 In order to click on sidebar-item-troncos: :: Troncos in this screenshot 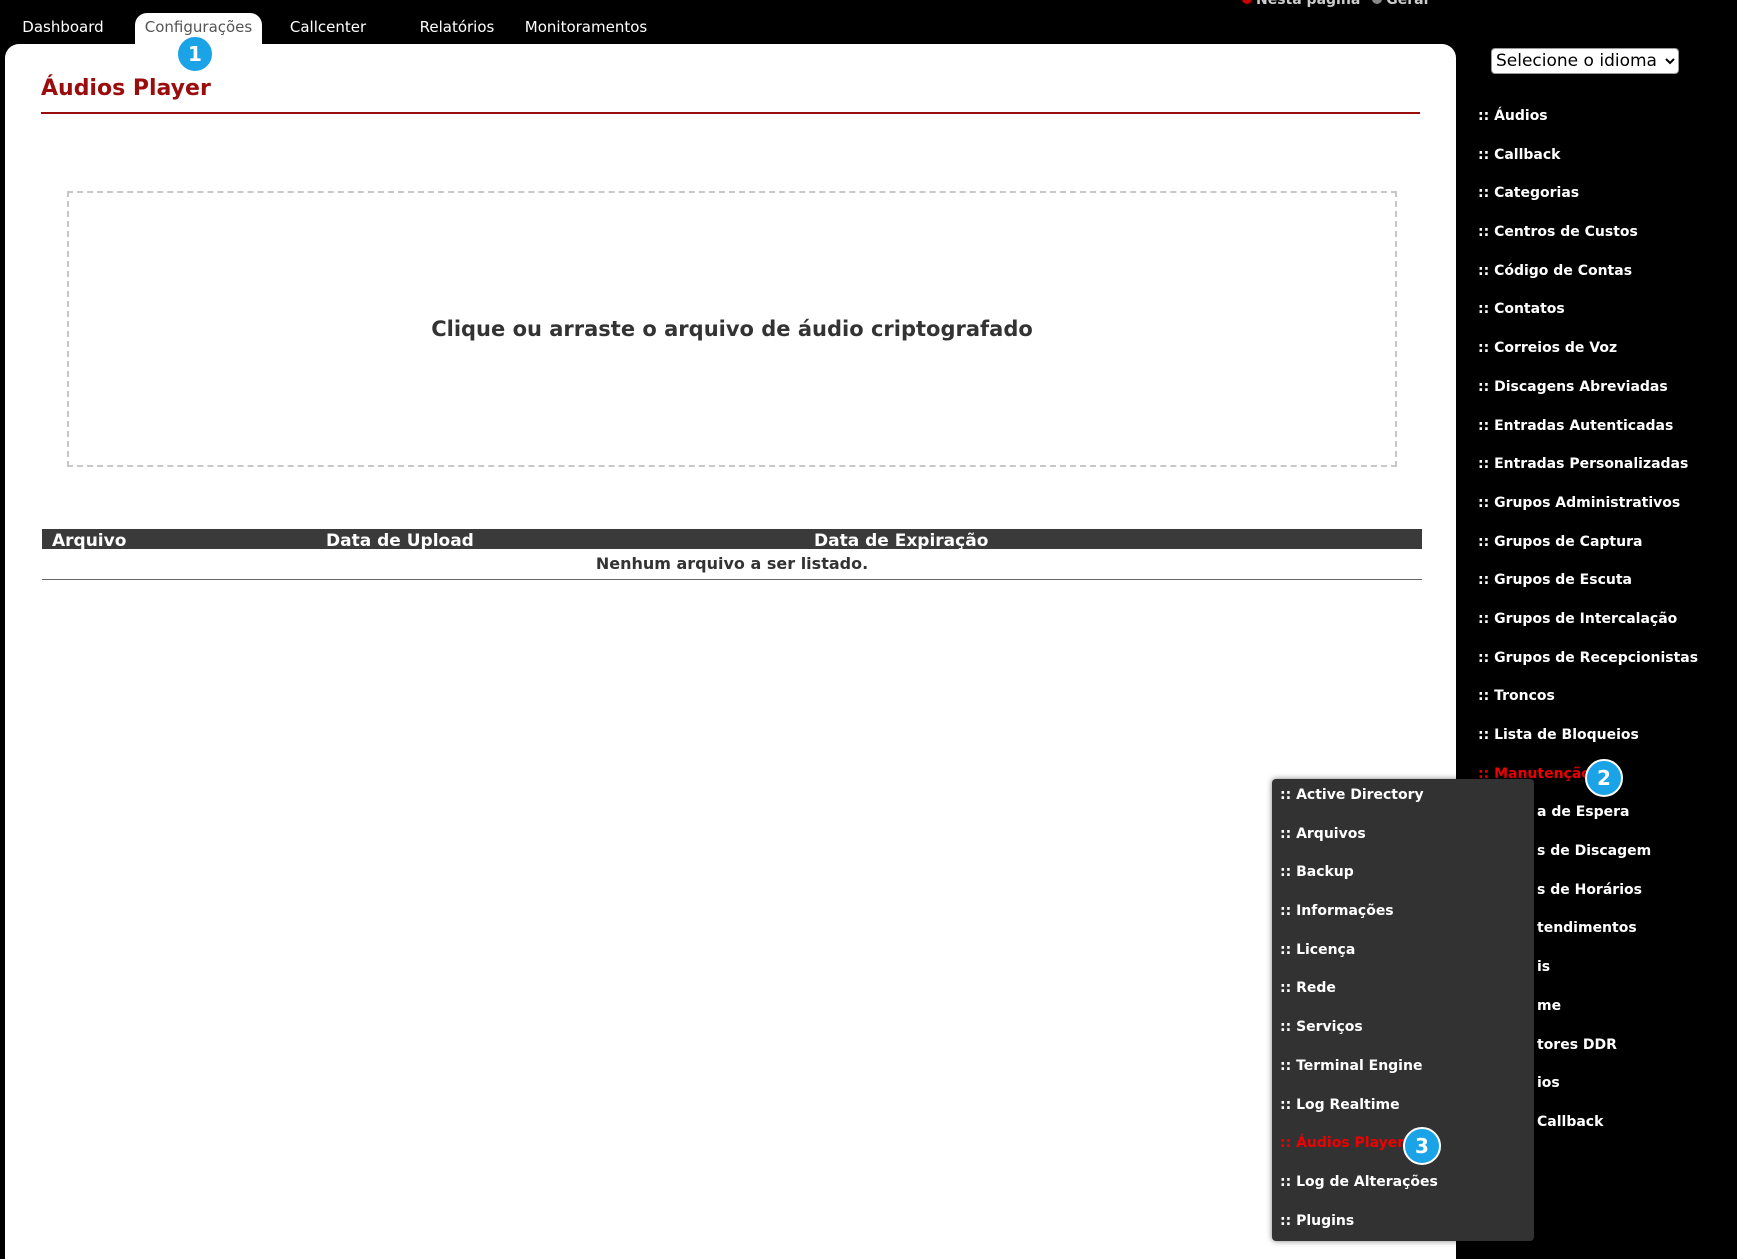, I will do `click(1607, 705)`.